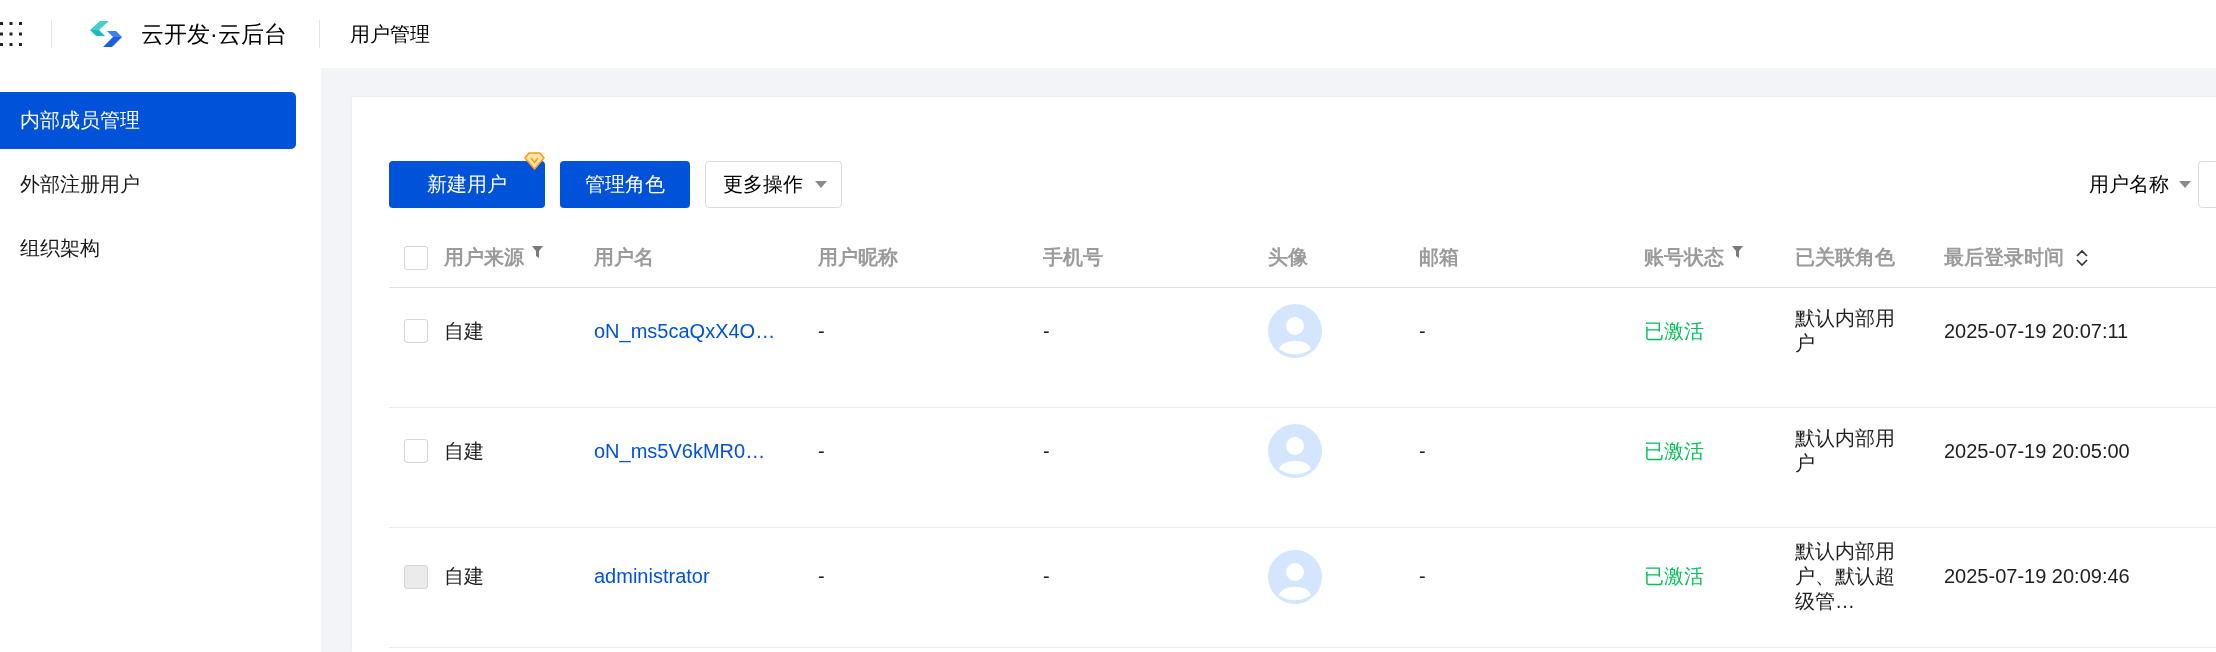  What do you see at coordinates (11, 34) in the screenshot?
I see `app-grid-icon` at bounding box center [11, 34].